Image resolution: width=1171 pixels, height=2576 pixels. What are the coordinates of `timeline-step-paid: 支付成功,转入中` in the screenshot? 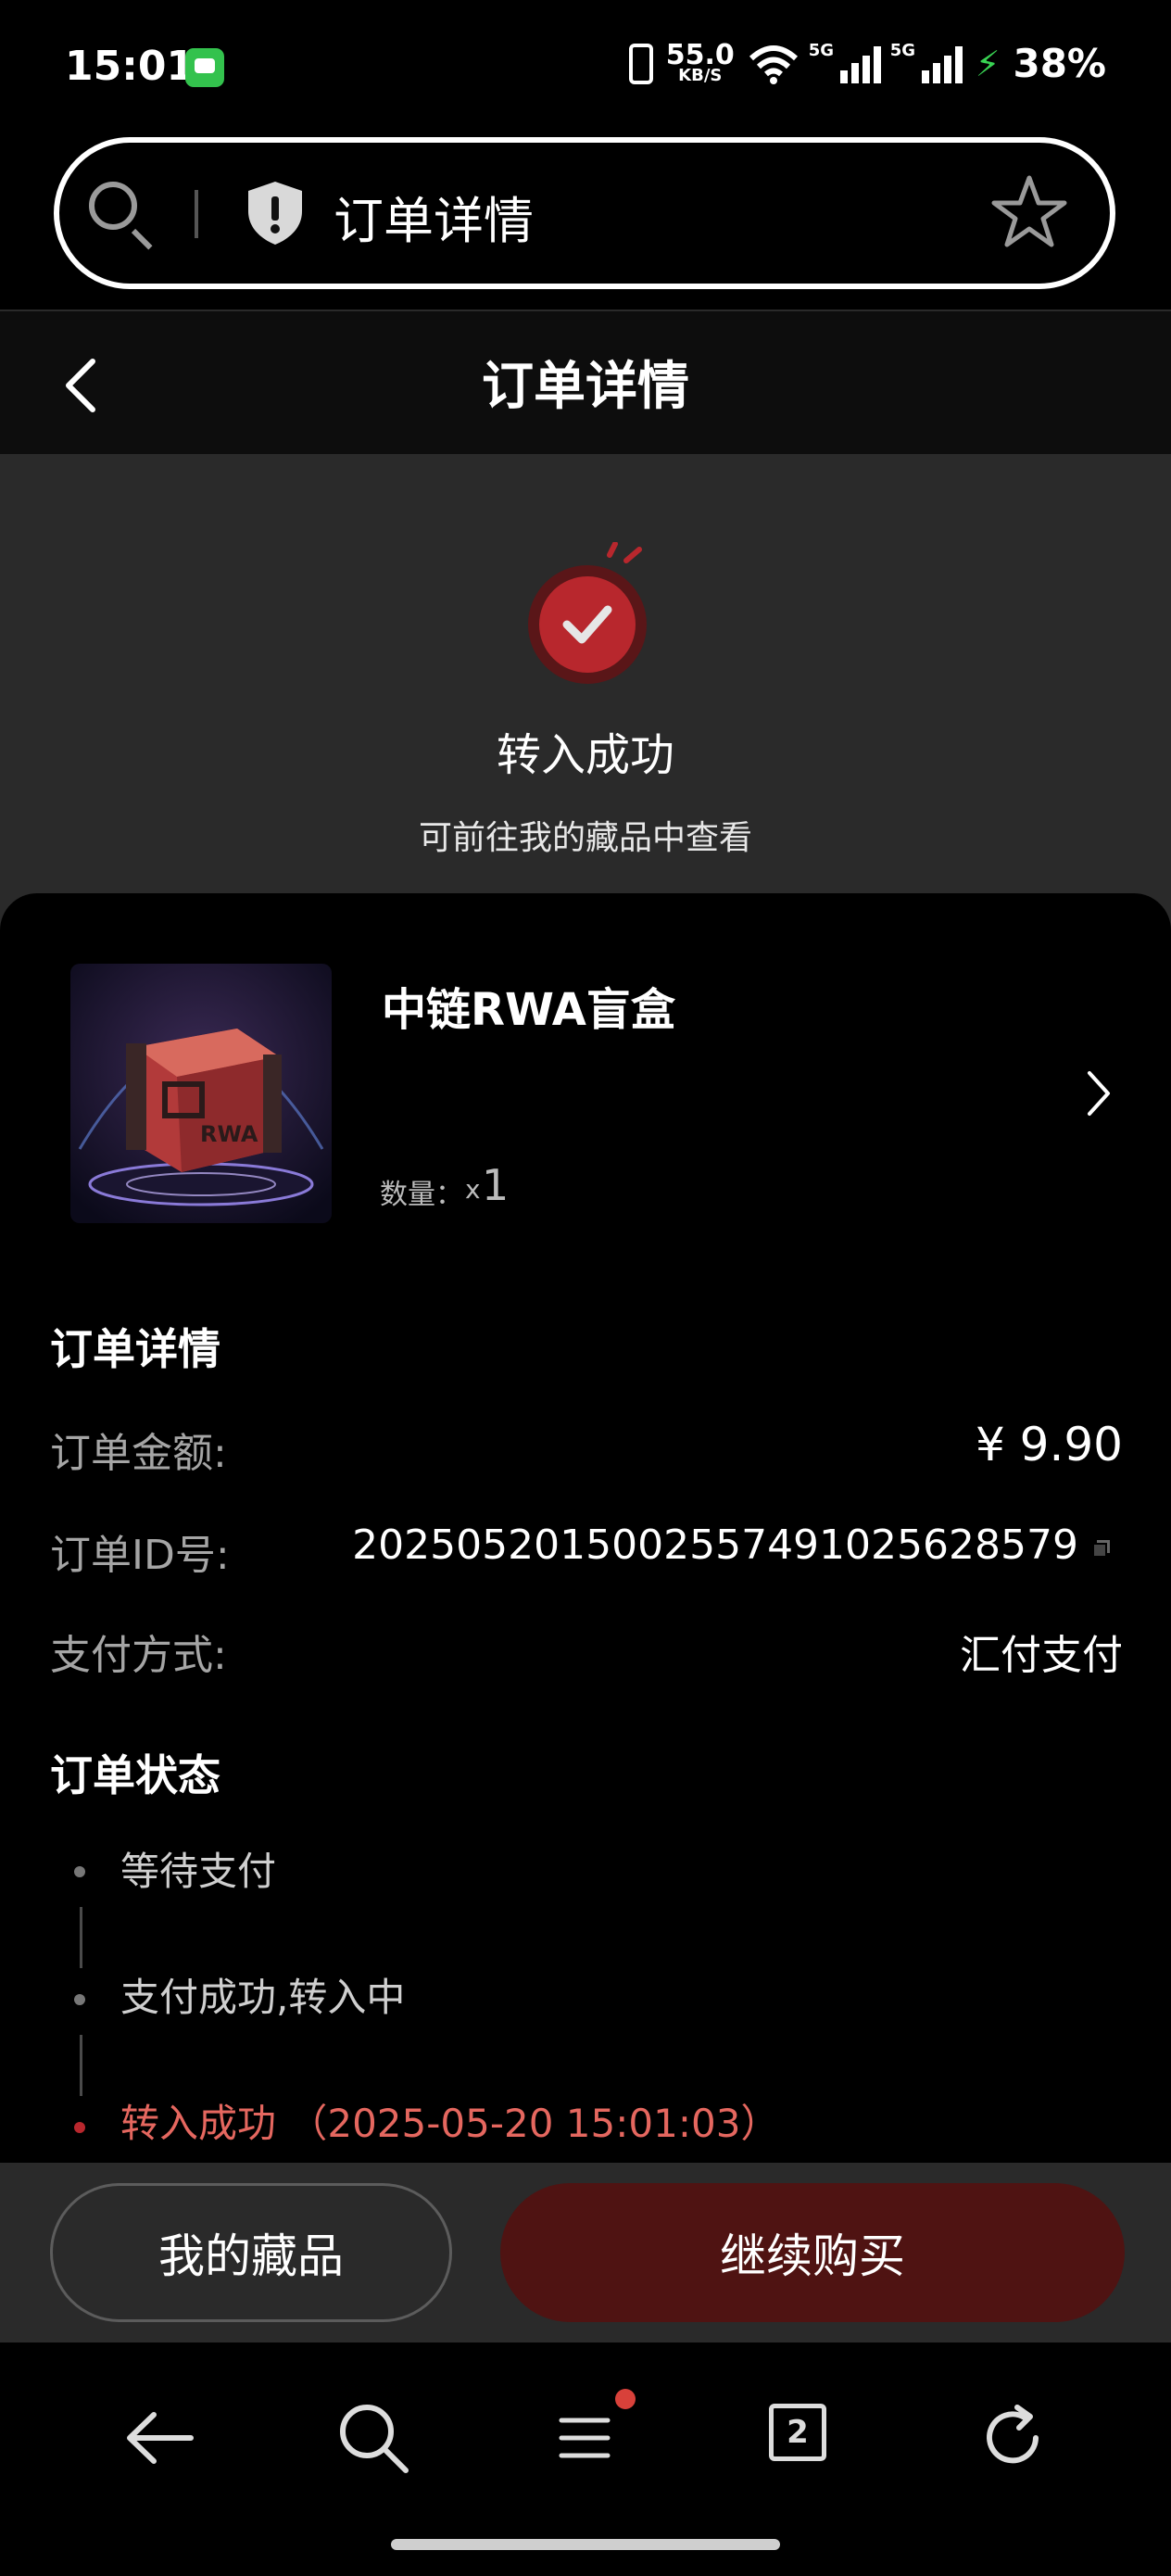 It's located at (263, 1997).